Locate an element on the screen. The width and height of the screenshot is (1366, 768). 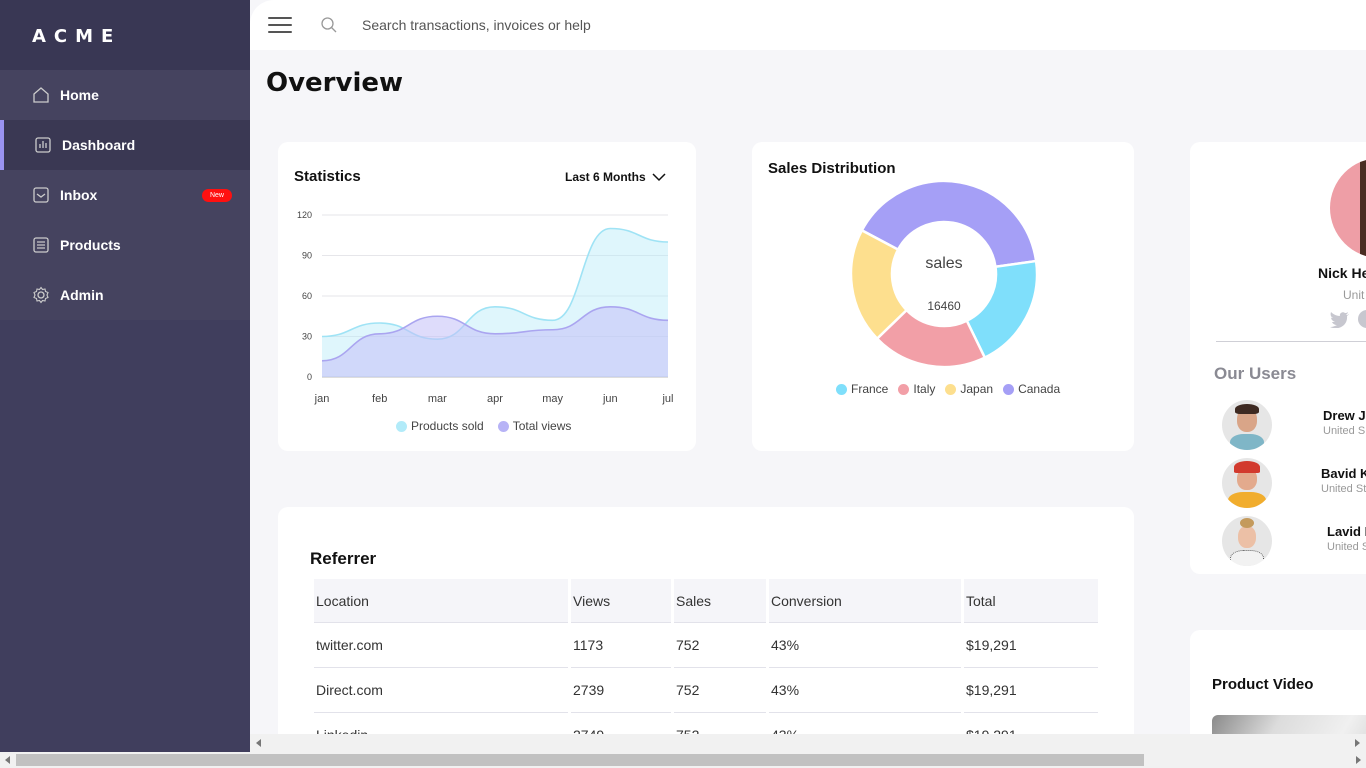
table-row: twitter.com 1173 752 43% $19,291 is located at coordinates (706, 645).